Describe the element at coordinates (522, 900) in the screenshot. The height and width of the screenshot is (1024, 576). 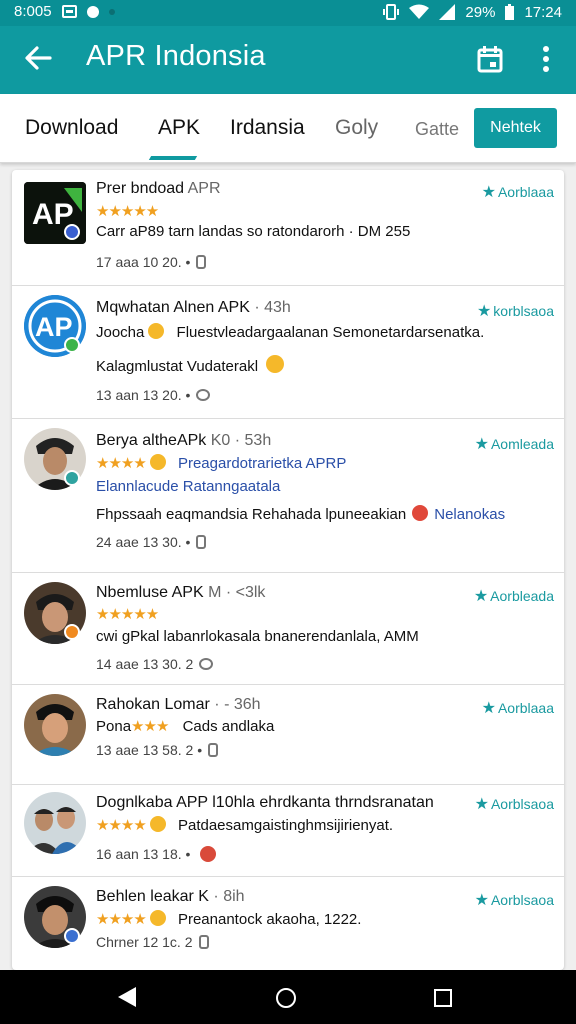
I see `status-badge: Aorblsaoa` at that location.